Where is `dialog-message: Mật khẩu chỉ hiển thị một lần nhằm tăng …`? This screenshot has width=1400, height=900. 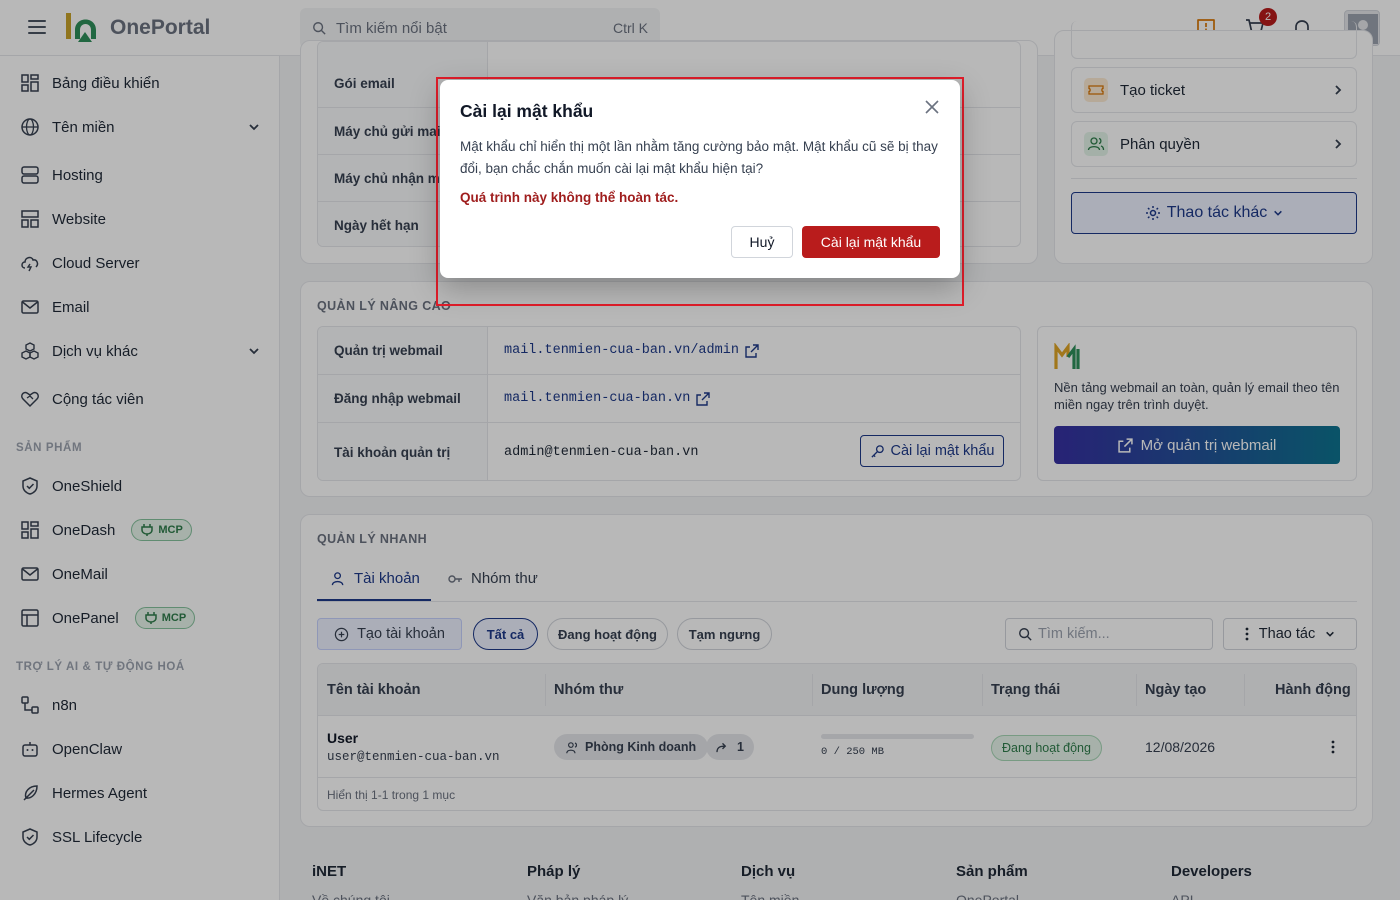 dialog-message: Mật khẩu chỉ hiển thị một lần nhằm tăng … is located at coordinates (699, 157).